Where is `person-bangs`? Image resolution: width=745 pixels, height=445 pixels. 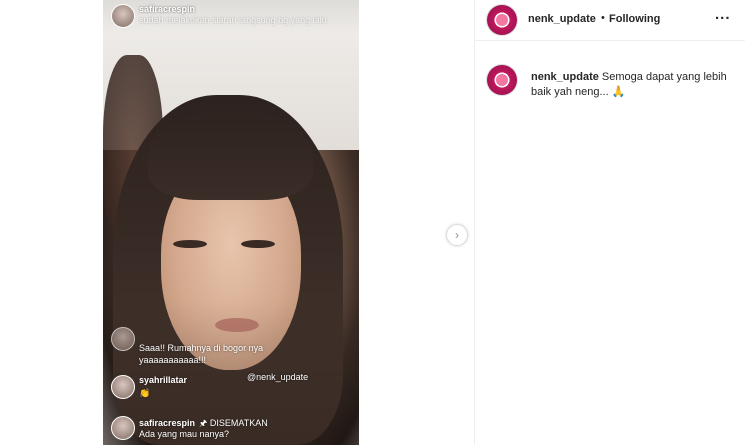
person-bangs is located at coordinates (230, 155).